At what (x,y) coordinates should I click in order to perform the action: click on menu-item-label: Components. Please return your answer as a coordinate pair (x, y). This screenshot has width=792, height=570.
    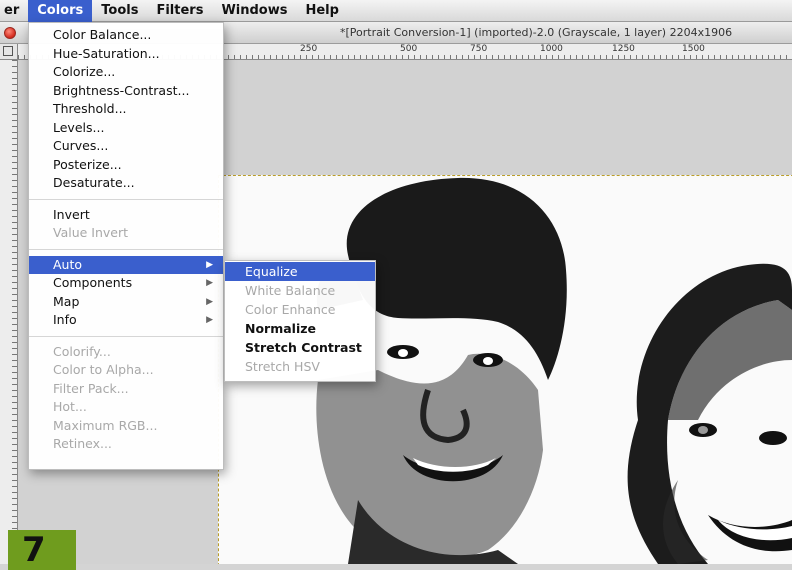
    Looking at the image, I should click on (93, 282).